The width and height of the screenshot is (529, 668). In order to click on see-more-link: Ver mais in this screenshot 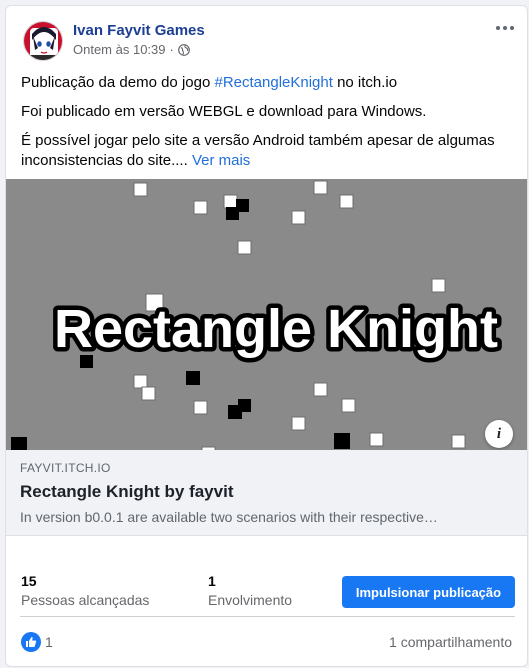, I will do `click(221, 160)`.